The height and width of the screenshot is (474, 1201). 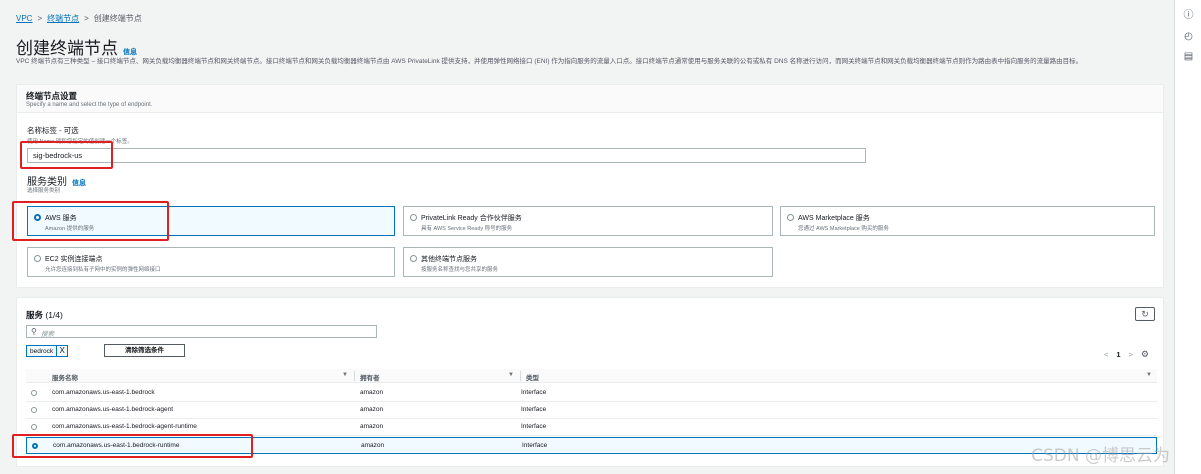 I want to click on service-name-cell: com.amazonaws.us-east-1.bedrock-runtime, so click(x=116, y=445).